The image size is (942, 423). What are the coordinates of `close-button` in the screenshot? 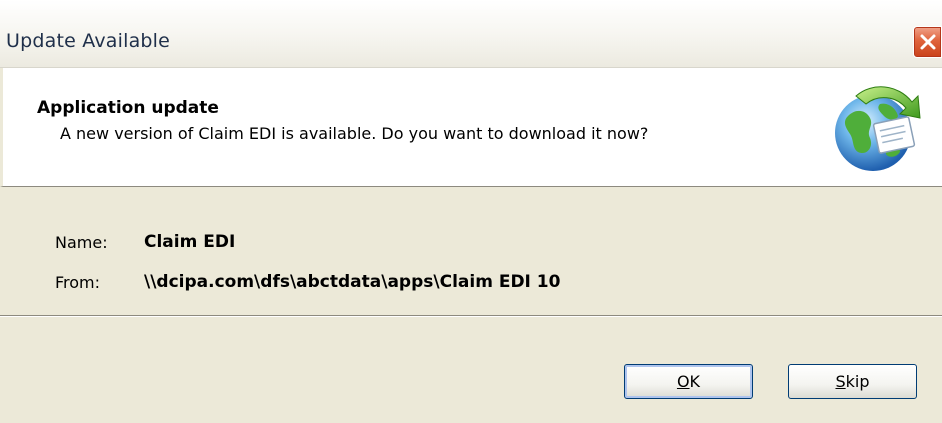 It's located at (927, 42).